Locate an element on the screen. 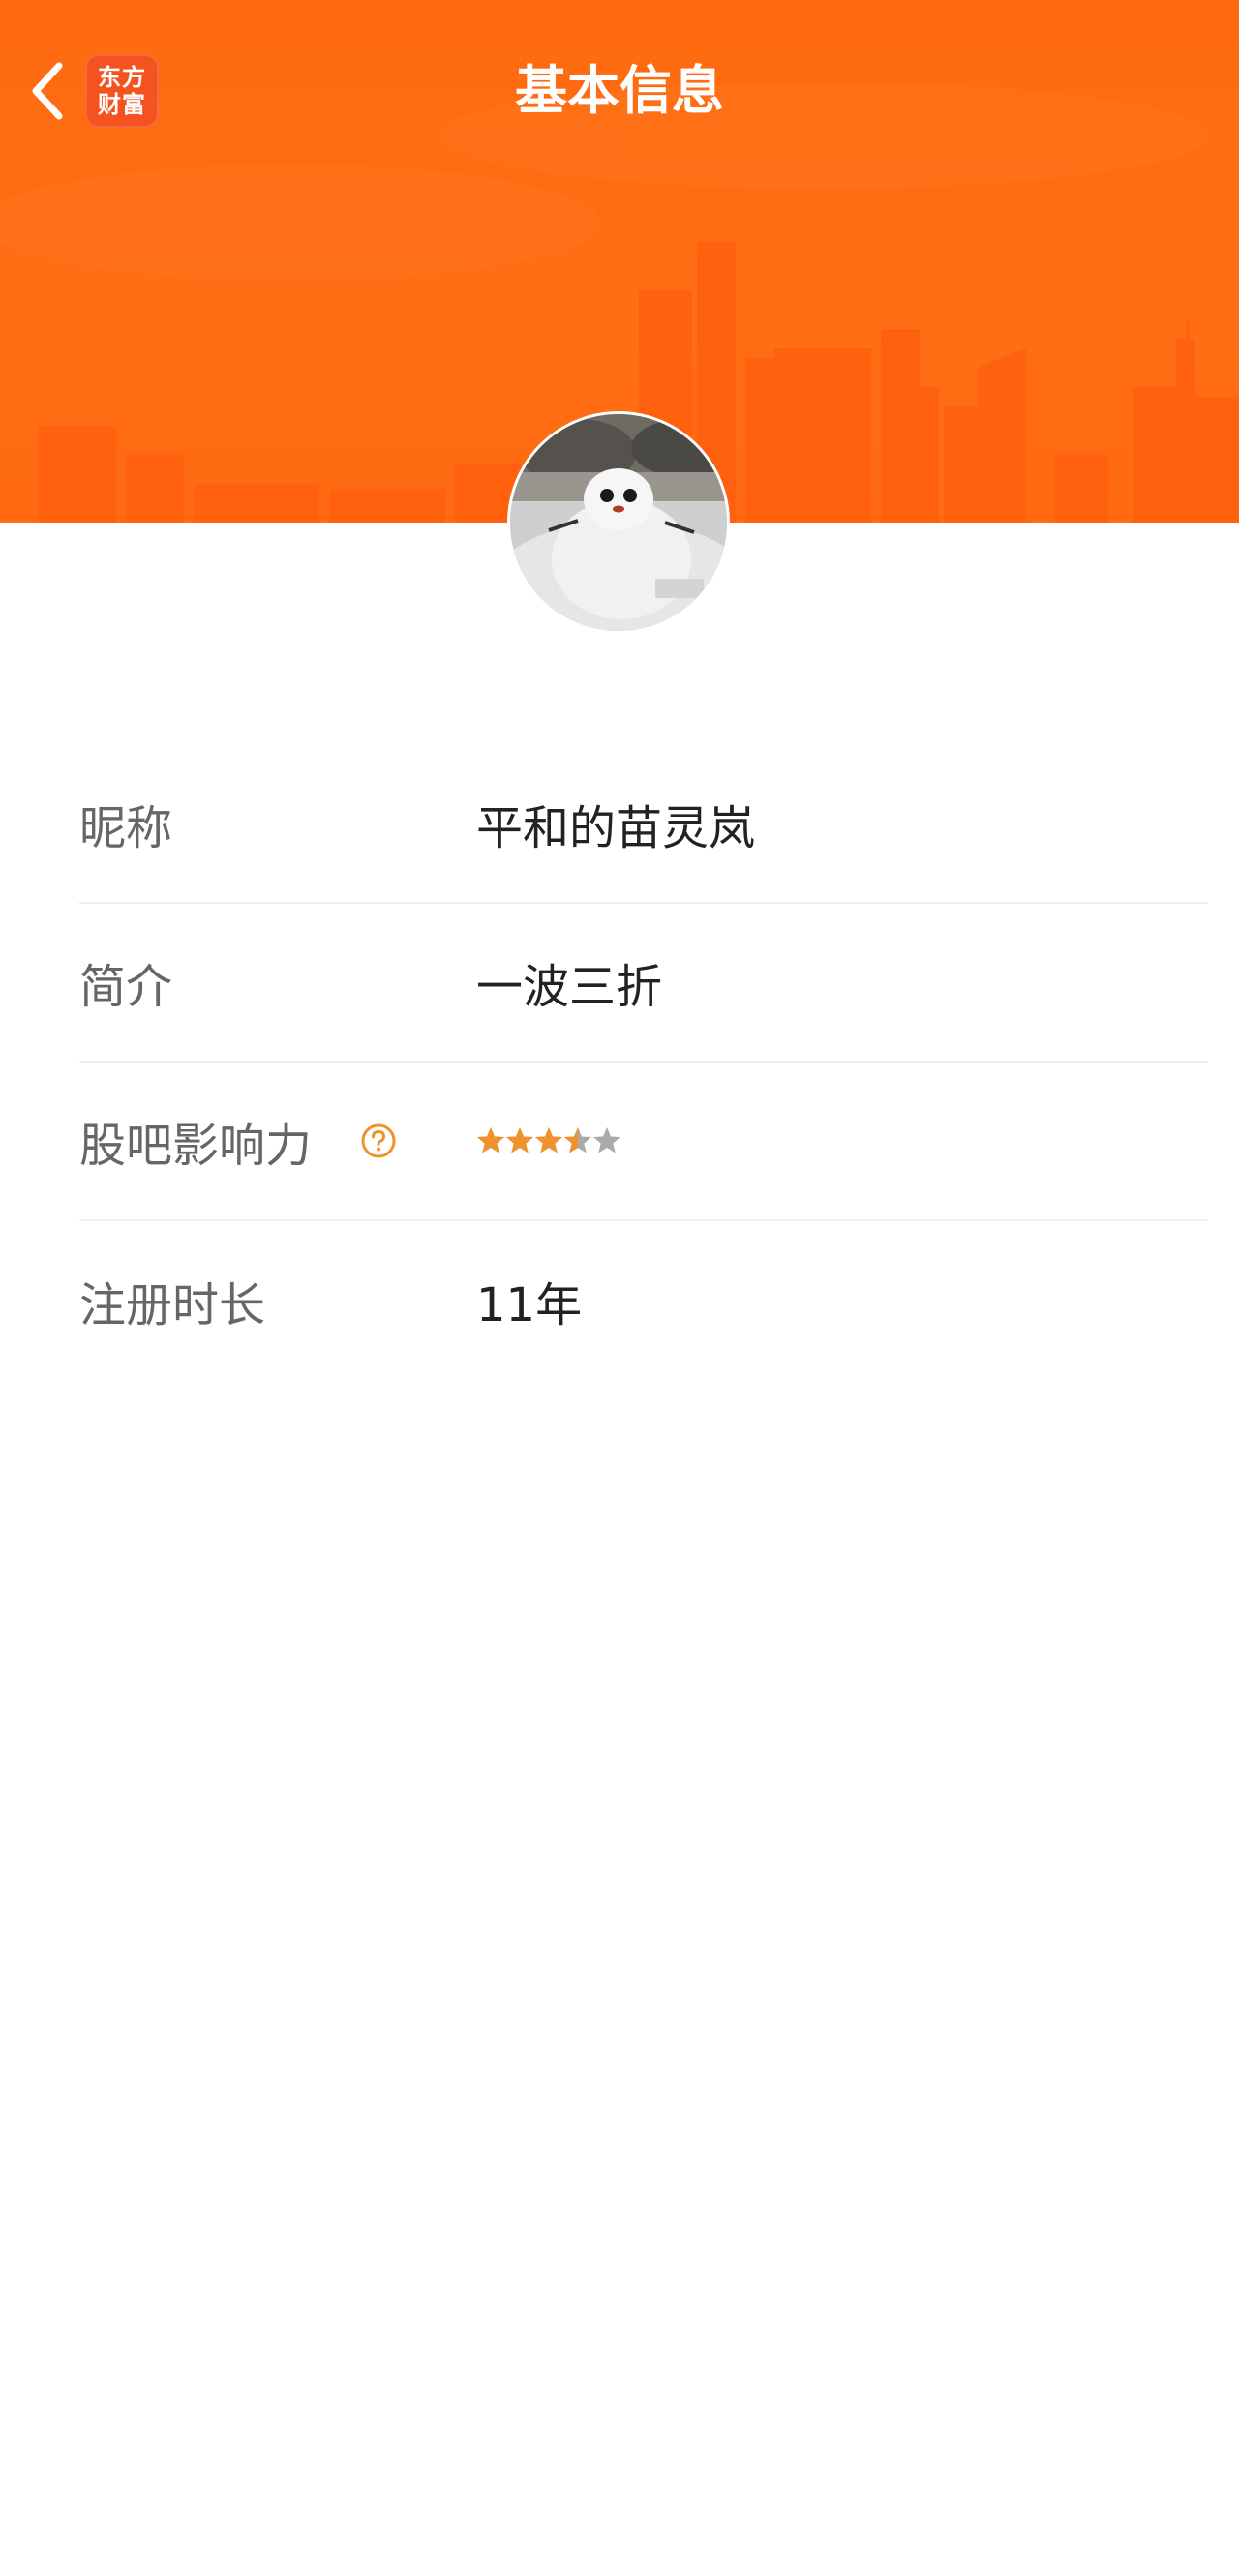  snowman-avatar-image is located at coordinates (618, 522).